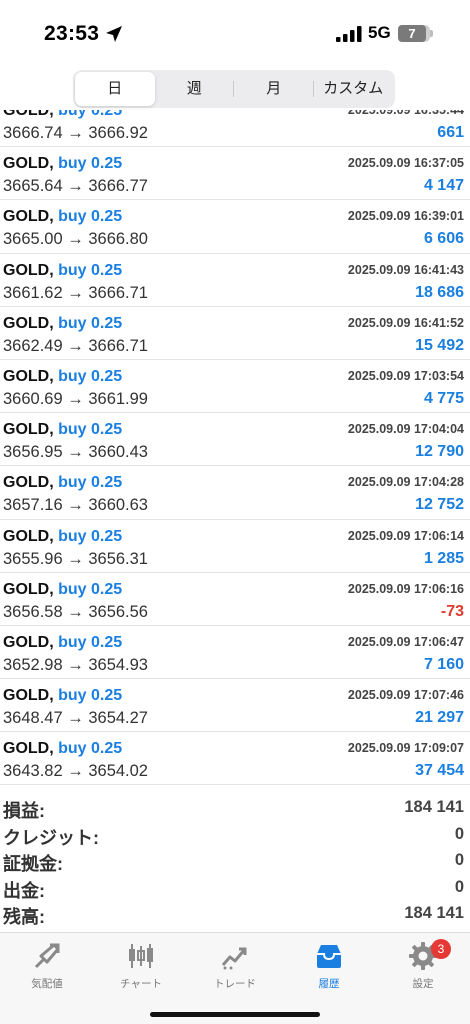  I want to click on trade-close-price: 3654.27, so click(118, 718).